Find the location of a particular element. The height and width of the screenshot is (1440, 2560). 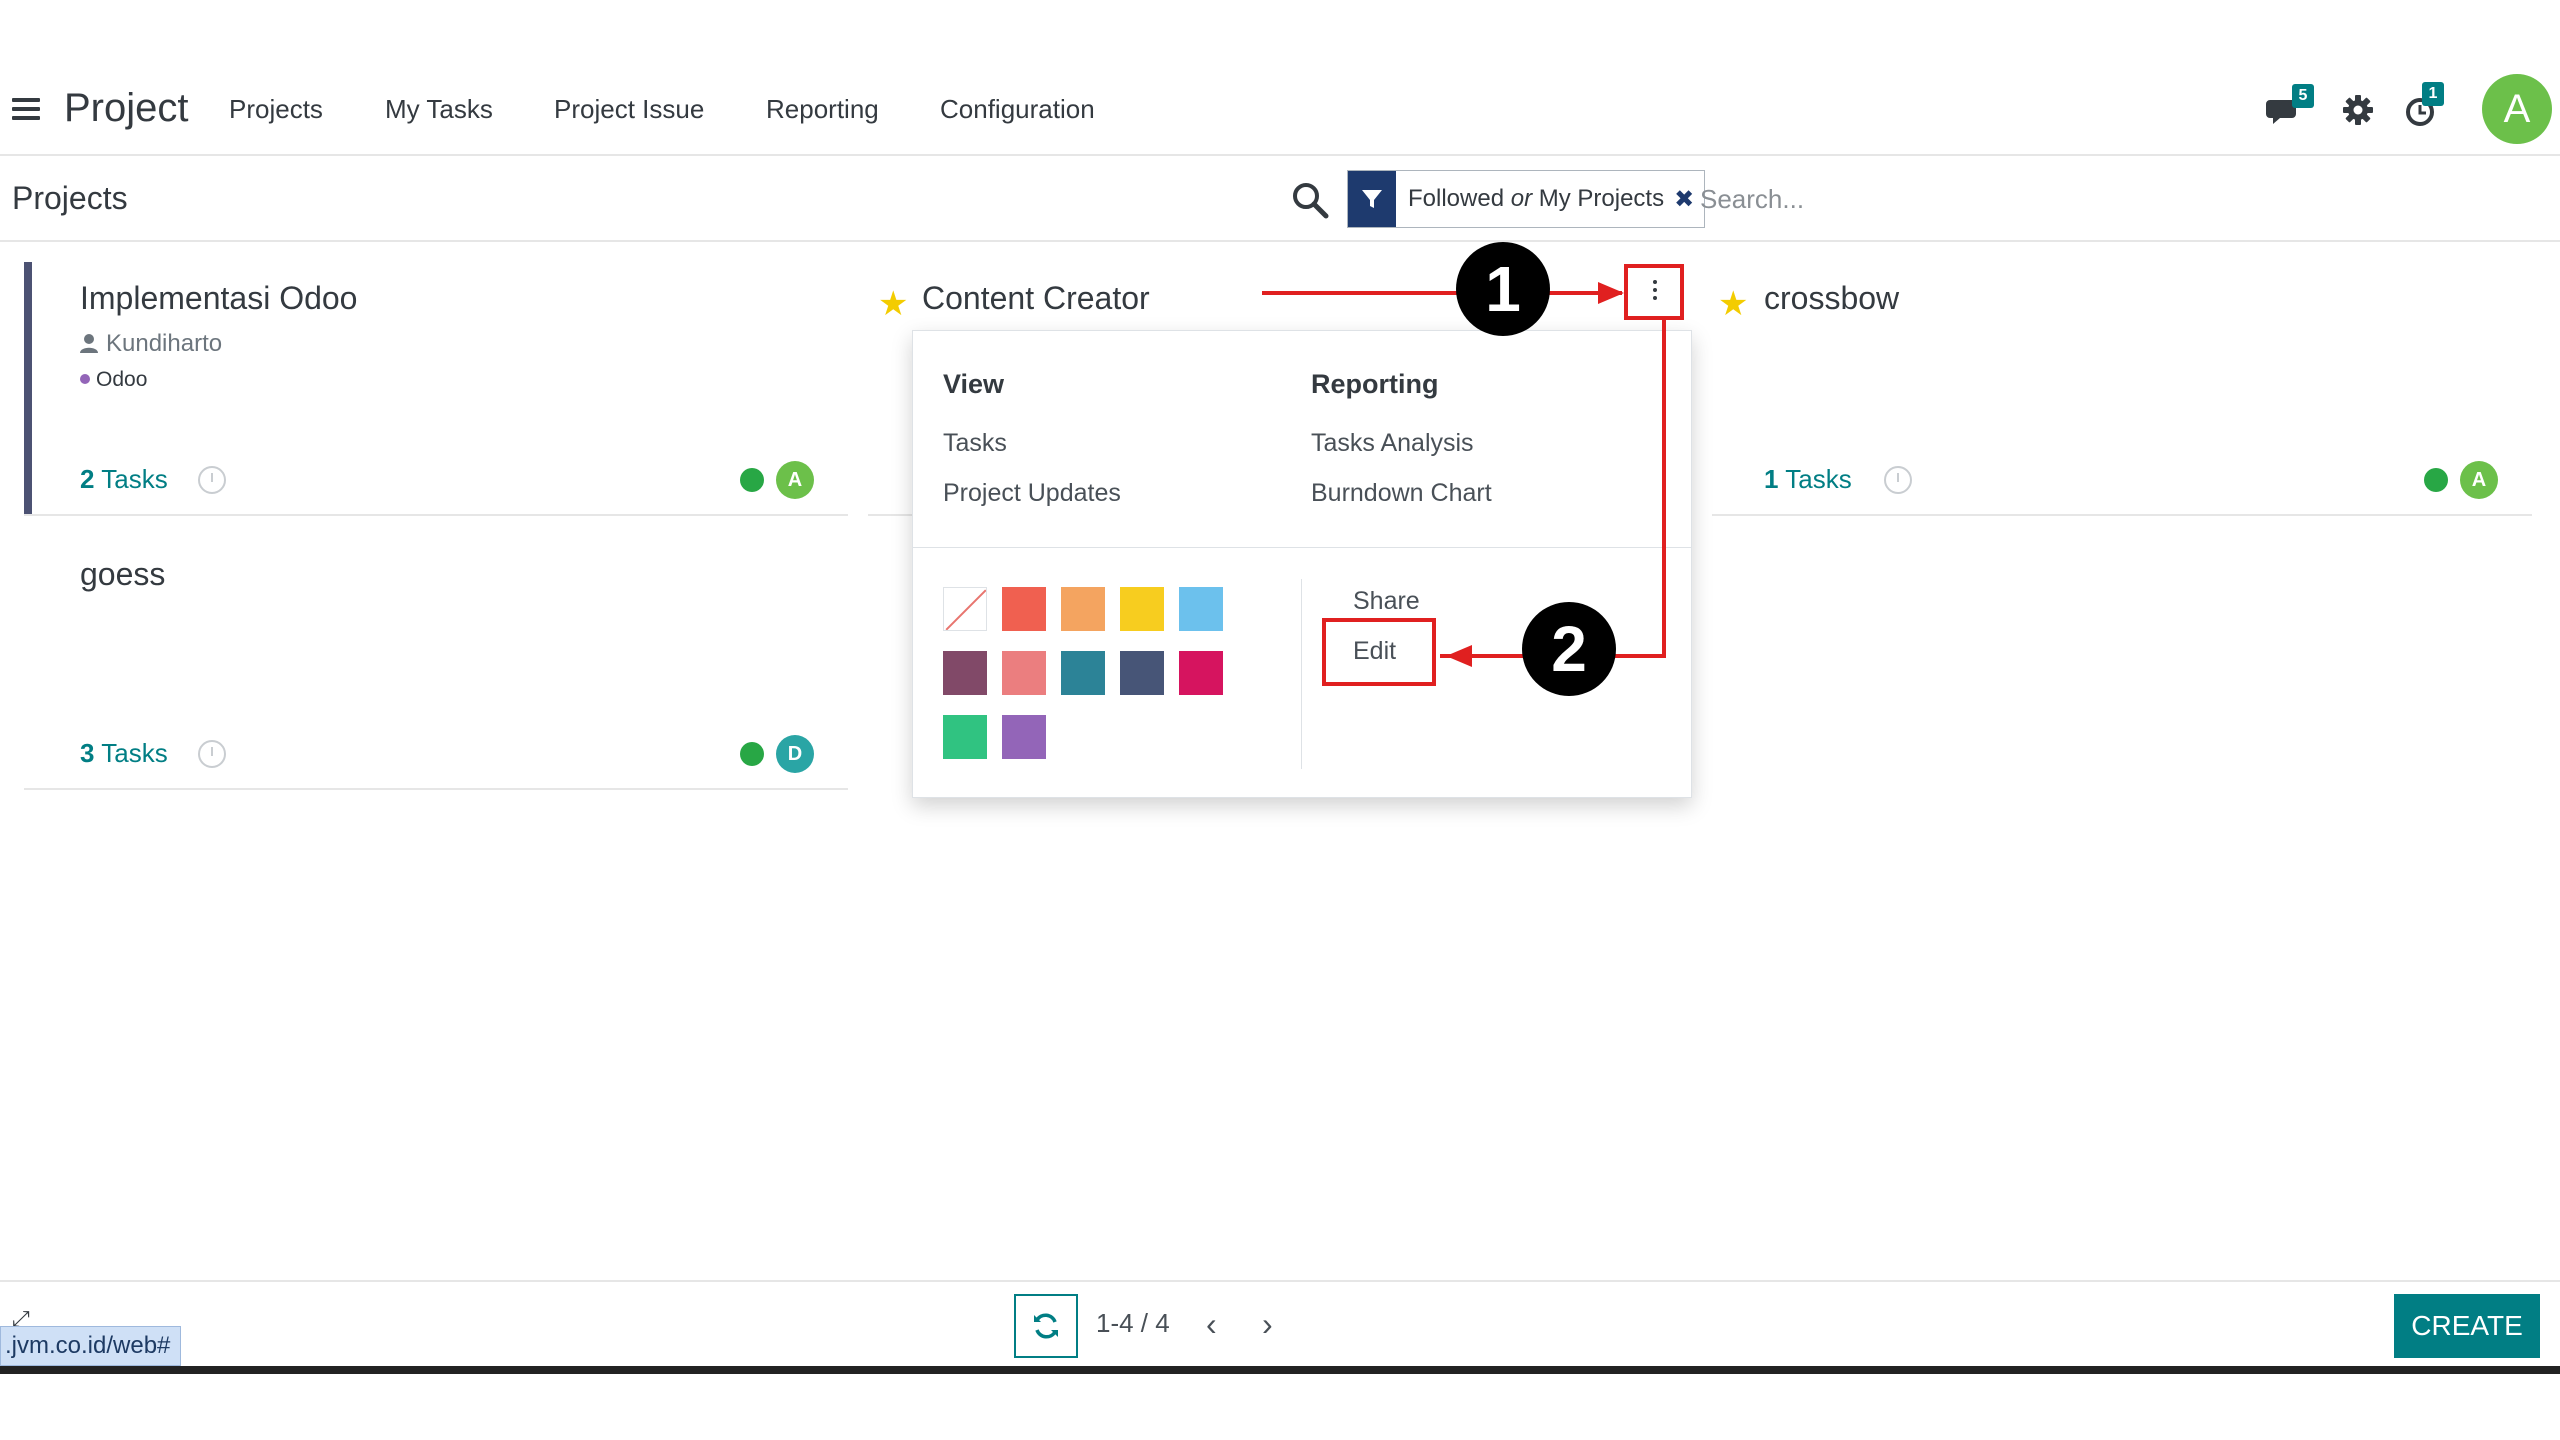

edit-highlight-box is located at coordinates (1379, 652).